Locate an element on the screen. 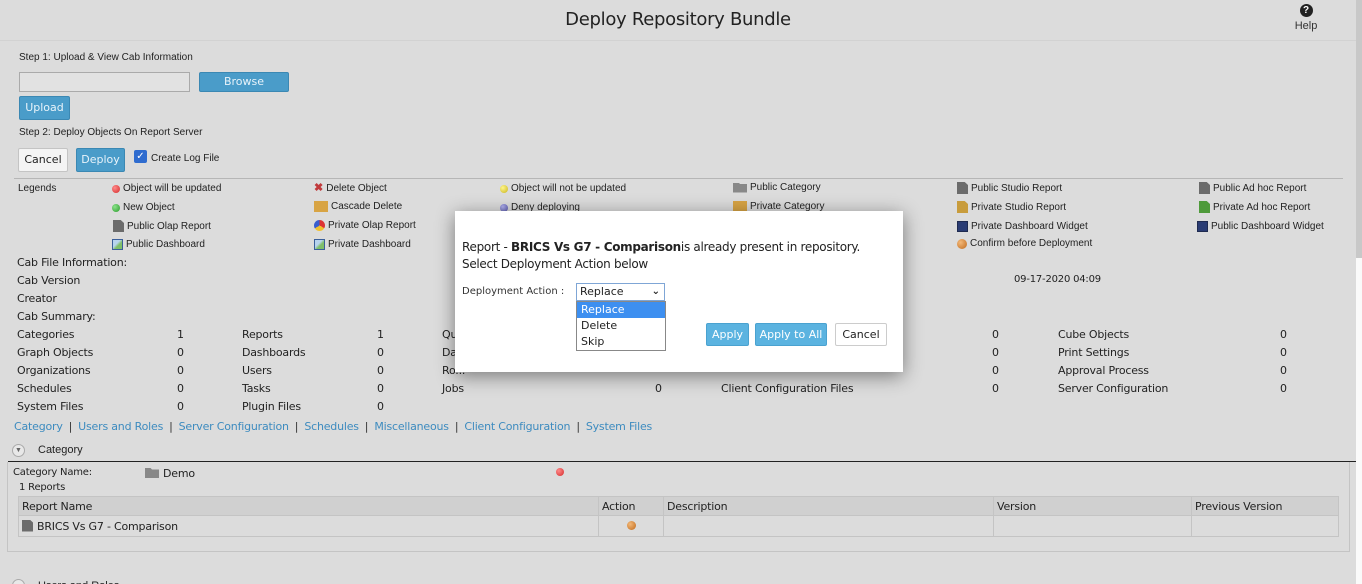  collapse-toggle-icon is located at coordinates (18, 581).